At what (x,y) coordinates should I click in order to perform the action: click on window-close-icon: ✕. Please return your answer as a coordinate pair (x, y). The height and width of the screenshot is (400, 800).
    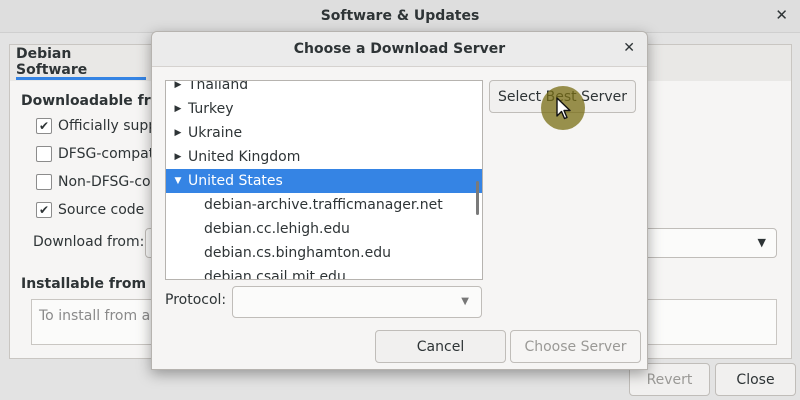
    Looking at the image, I should click on (781, 15).